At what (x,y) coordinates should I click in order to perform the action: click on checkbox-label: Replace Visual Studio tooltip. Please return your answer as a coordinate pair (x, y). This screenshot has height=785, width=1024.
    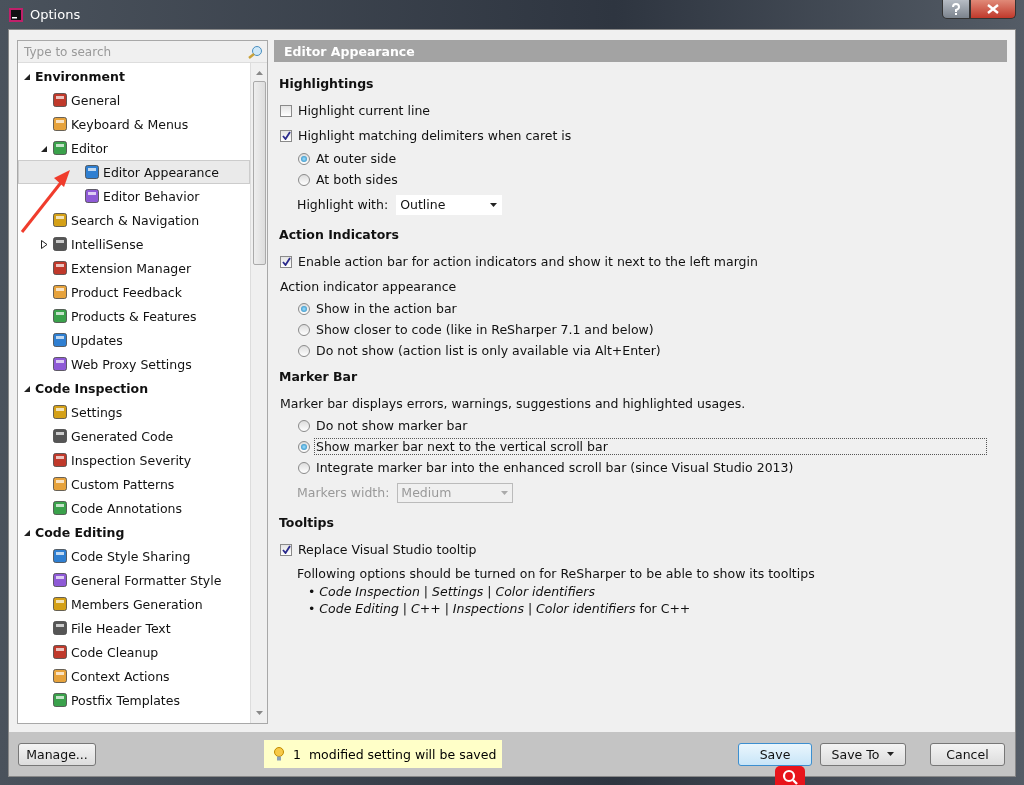
    Looking at the image, I should click on (387, 549).